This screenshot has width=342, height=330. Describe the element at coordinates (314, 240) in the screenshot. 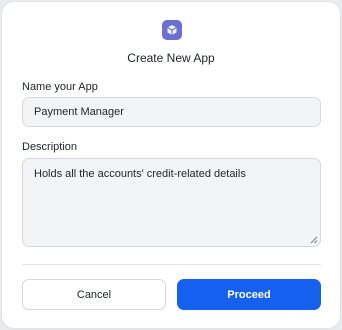

I see `resize-grip-icon` at that location.